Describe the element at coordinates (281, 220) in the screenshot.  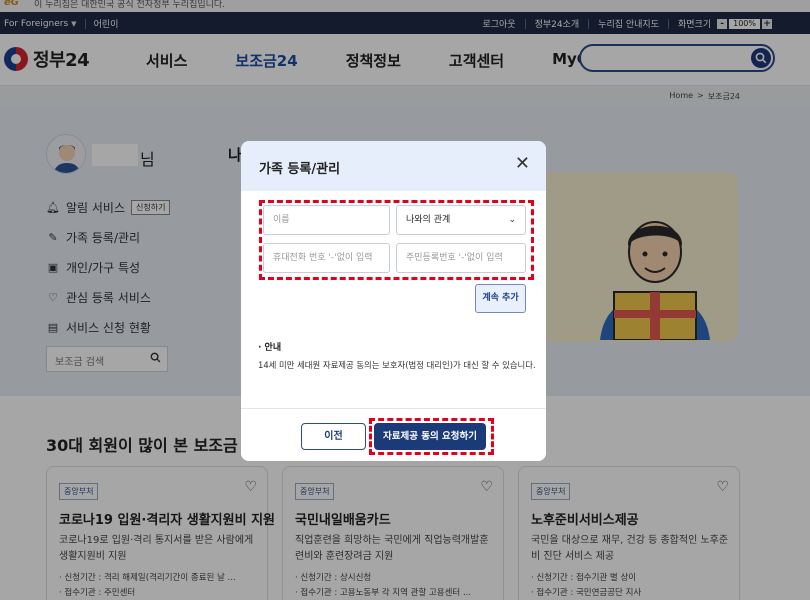
I see `name-input-placeholder: 이름` at that location.